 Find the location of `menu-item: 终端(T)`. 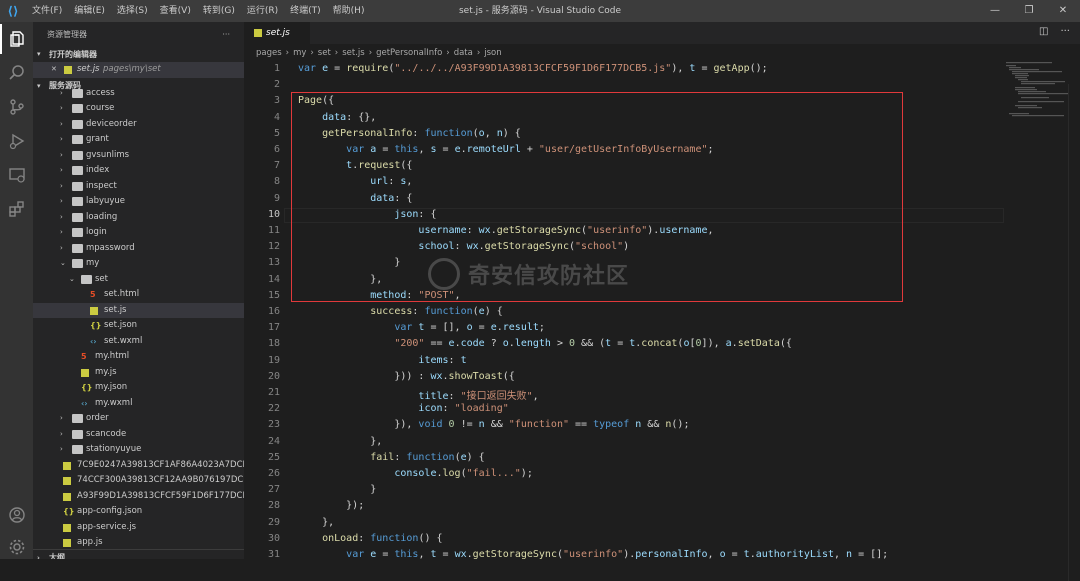

menu-item: 终端(T) is located at coordinates (305, 11).